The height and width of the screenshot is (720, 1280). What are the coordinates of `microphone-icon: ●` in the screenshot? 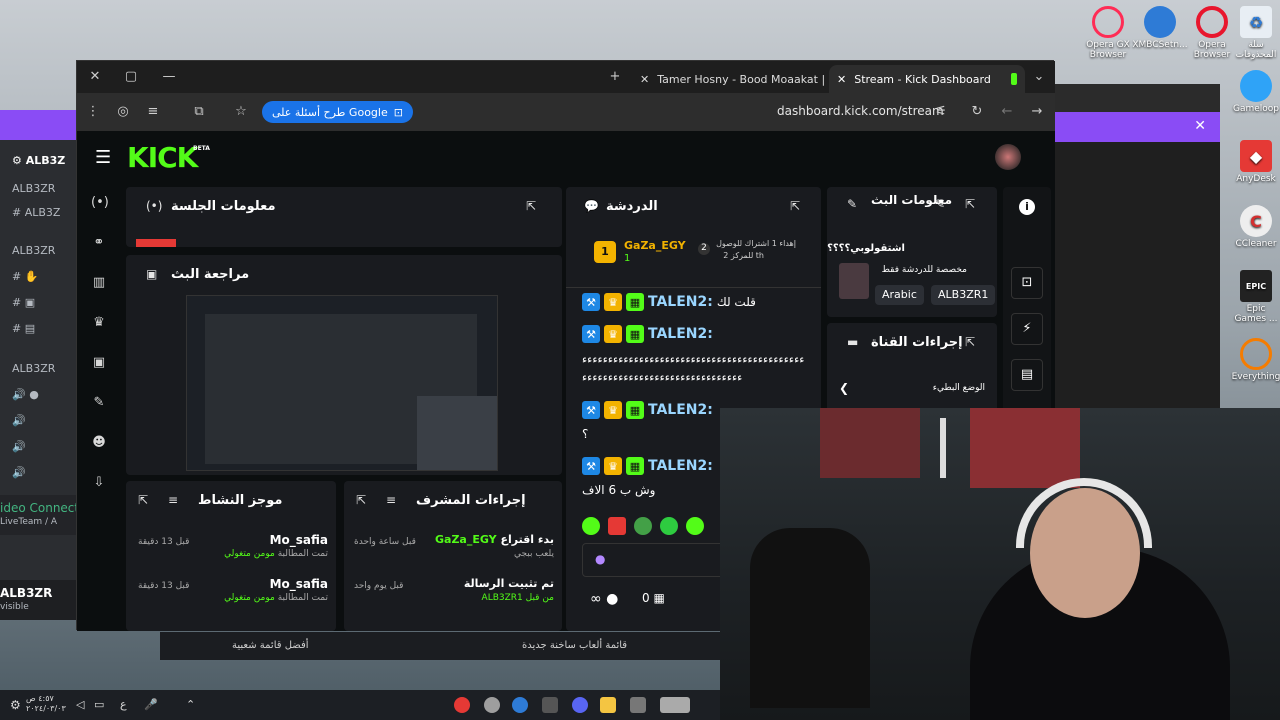 It's located at (600, 559).